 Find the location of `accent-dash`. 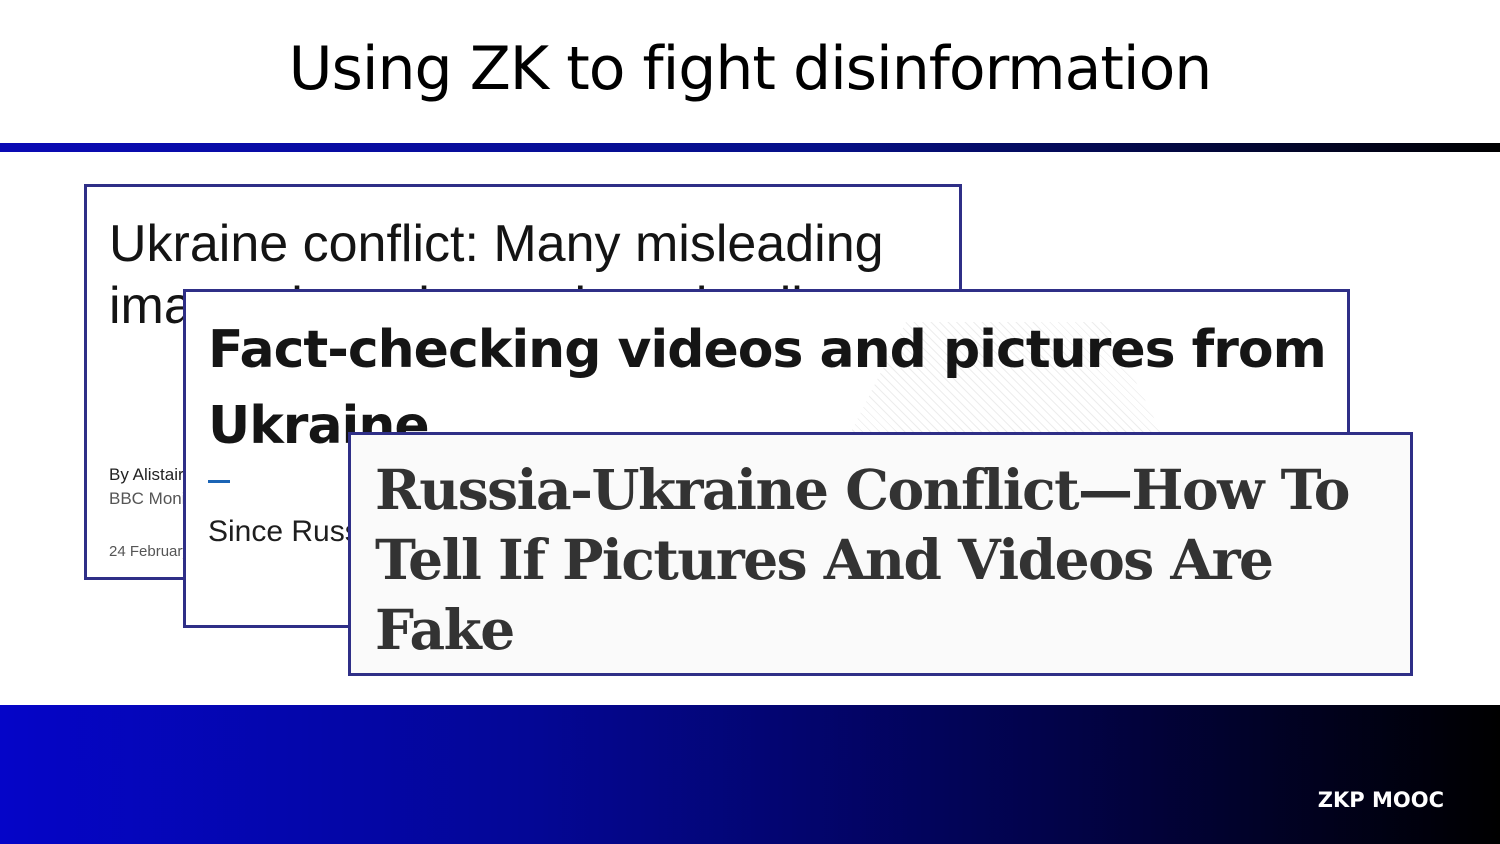

accent-dash is located at coordinates (219, 481).